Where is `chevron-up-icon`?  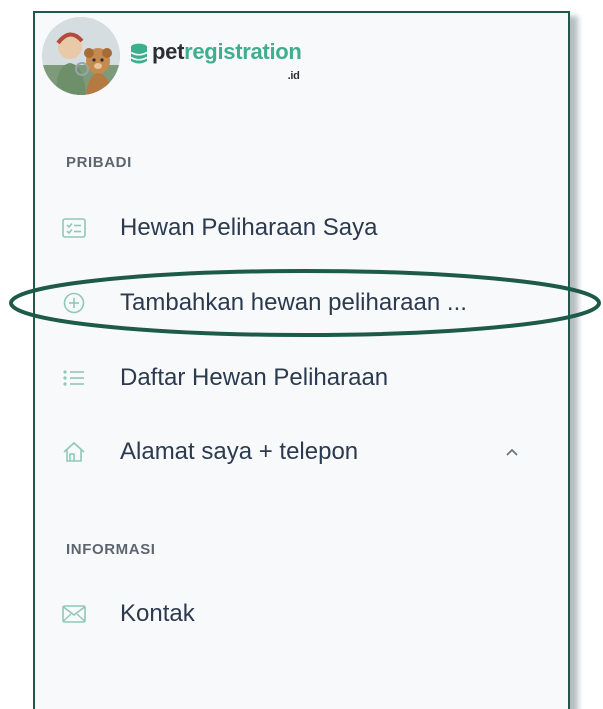
chevron-up-icon is located at coordinates (512, 452).